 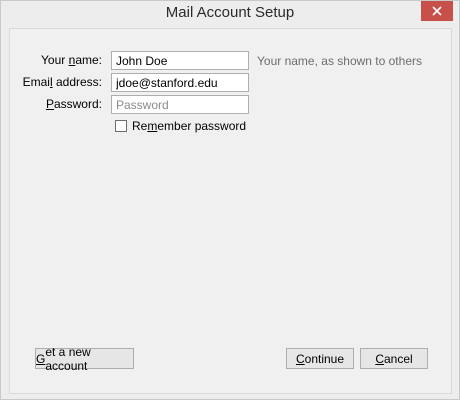 I want to click on name-input, so click(x=180, y=60).